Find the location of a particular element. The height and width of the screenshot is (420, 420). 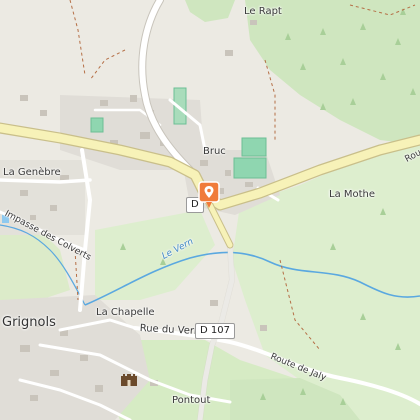

location-pin-icon is located at coordinates (209, 195).